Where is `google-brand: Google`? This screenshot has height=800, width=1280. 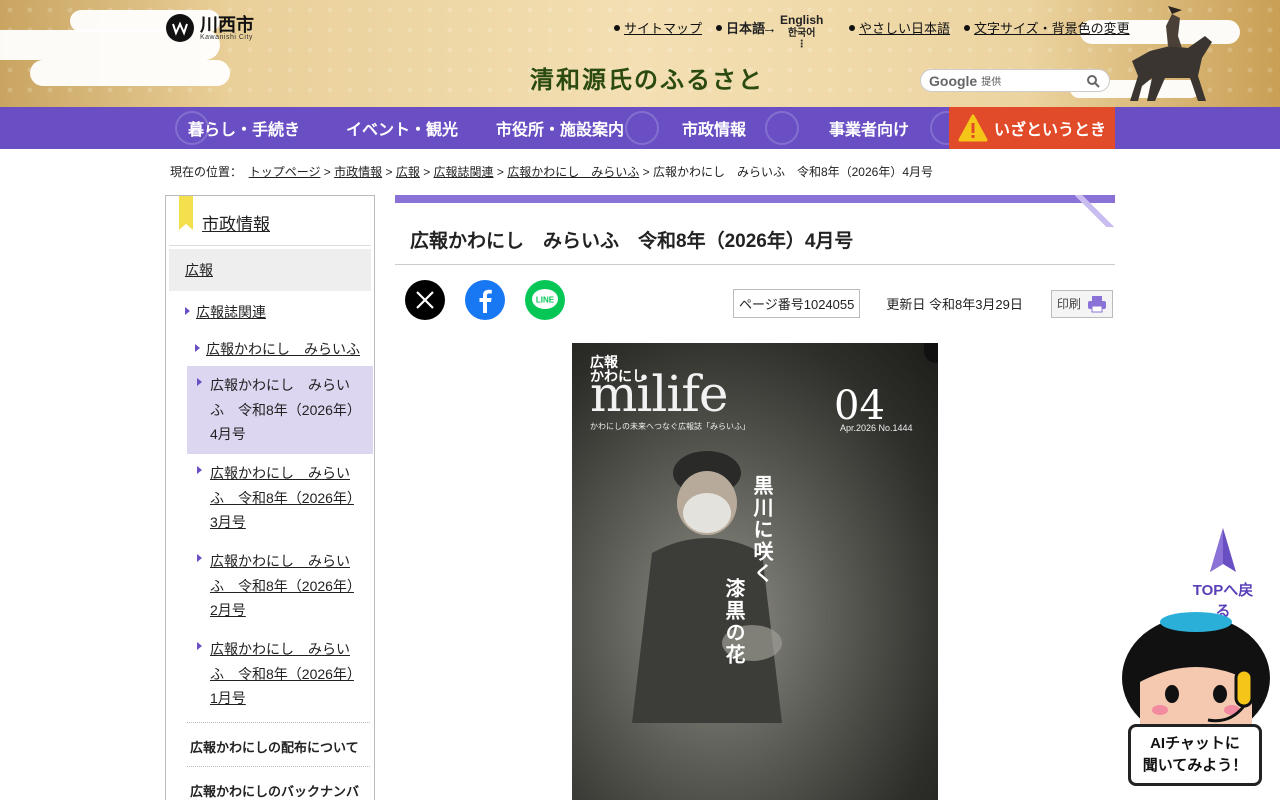
google-brand: Google is located at coordinates (953, 80).